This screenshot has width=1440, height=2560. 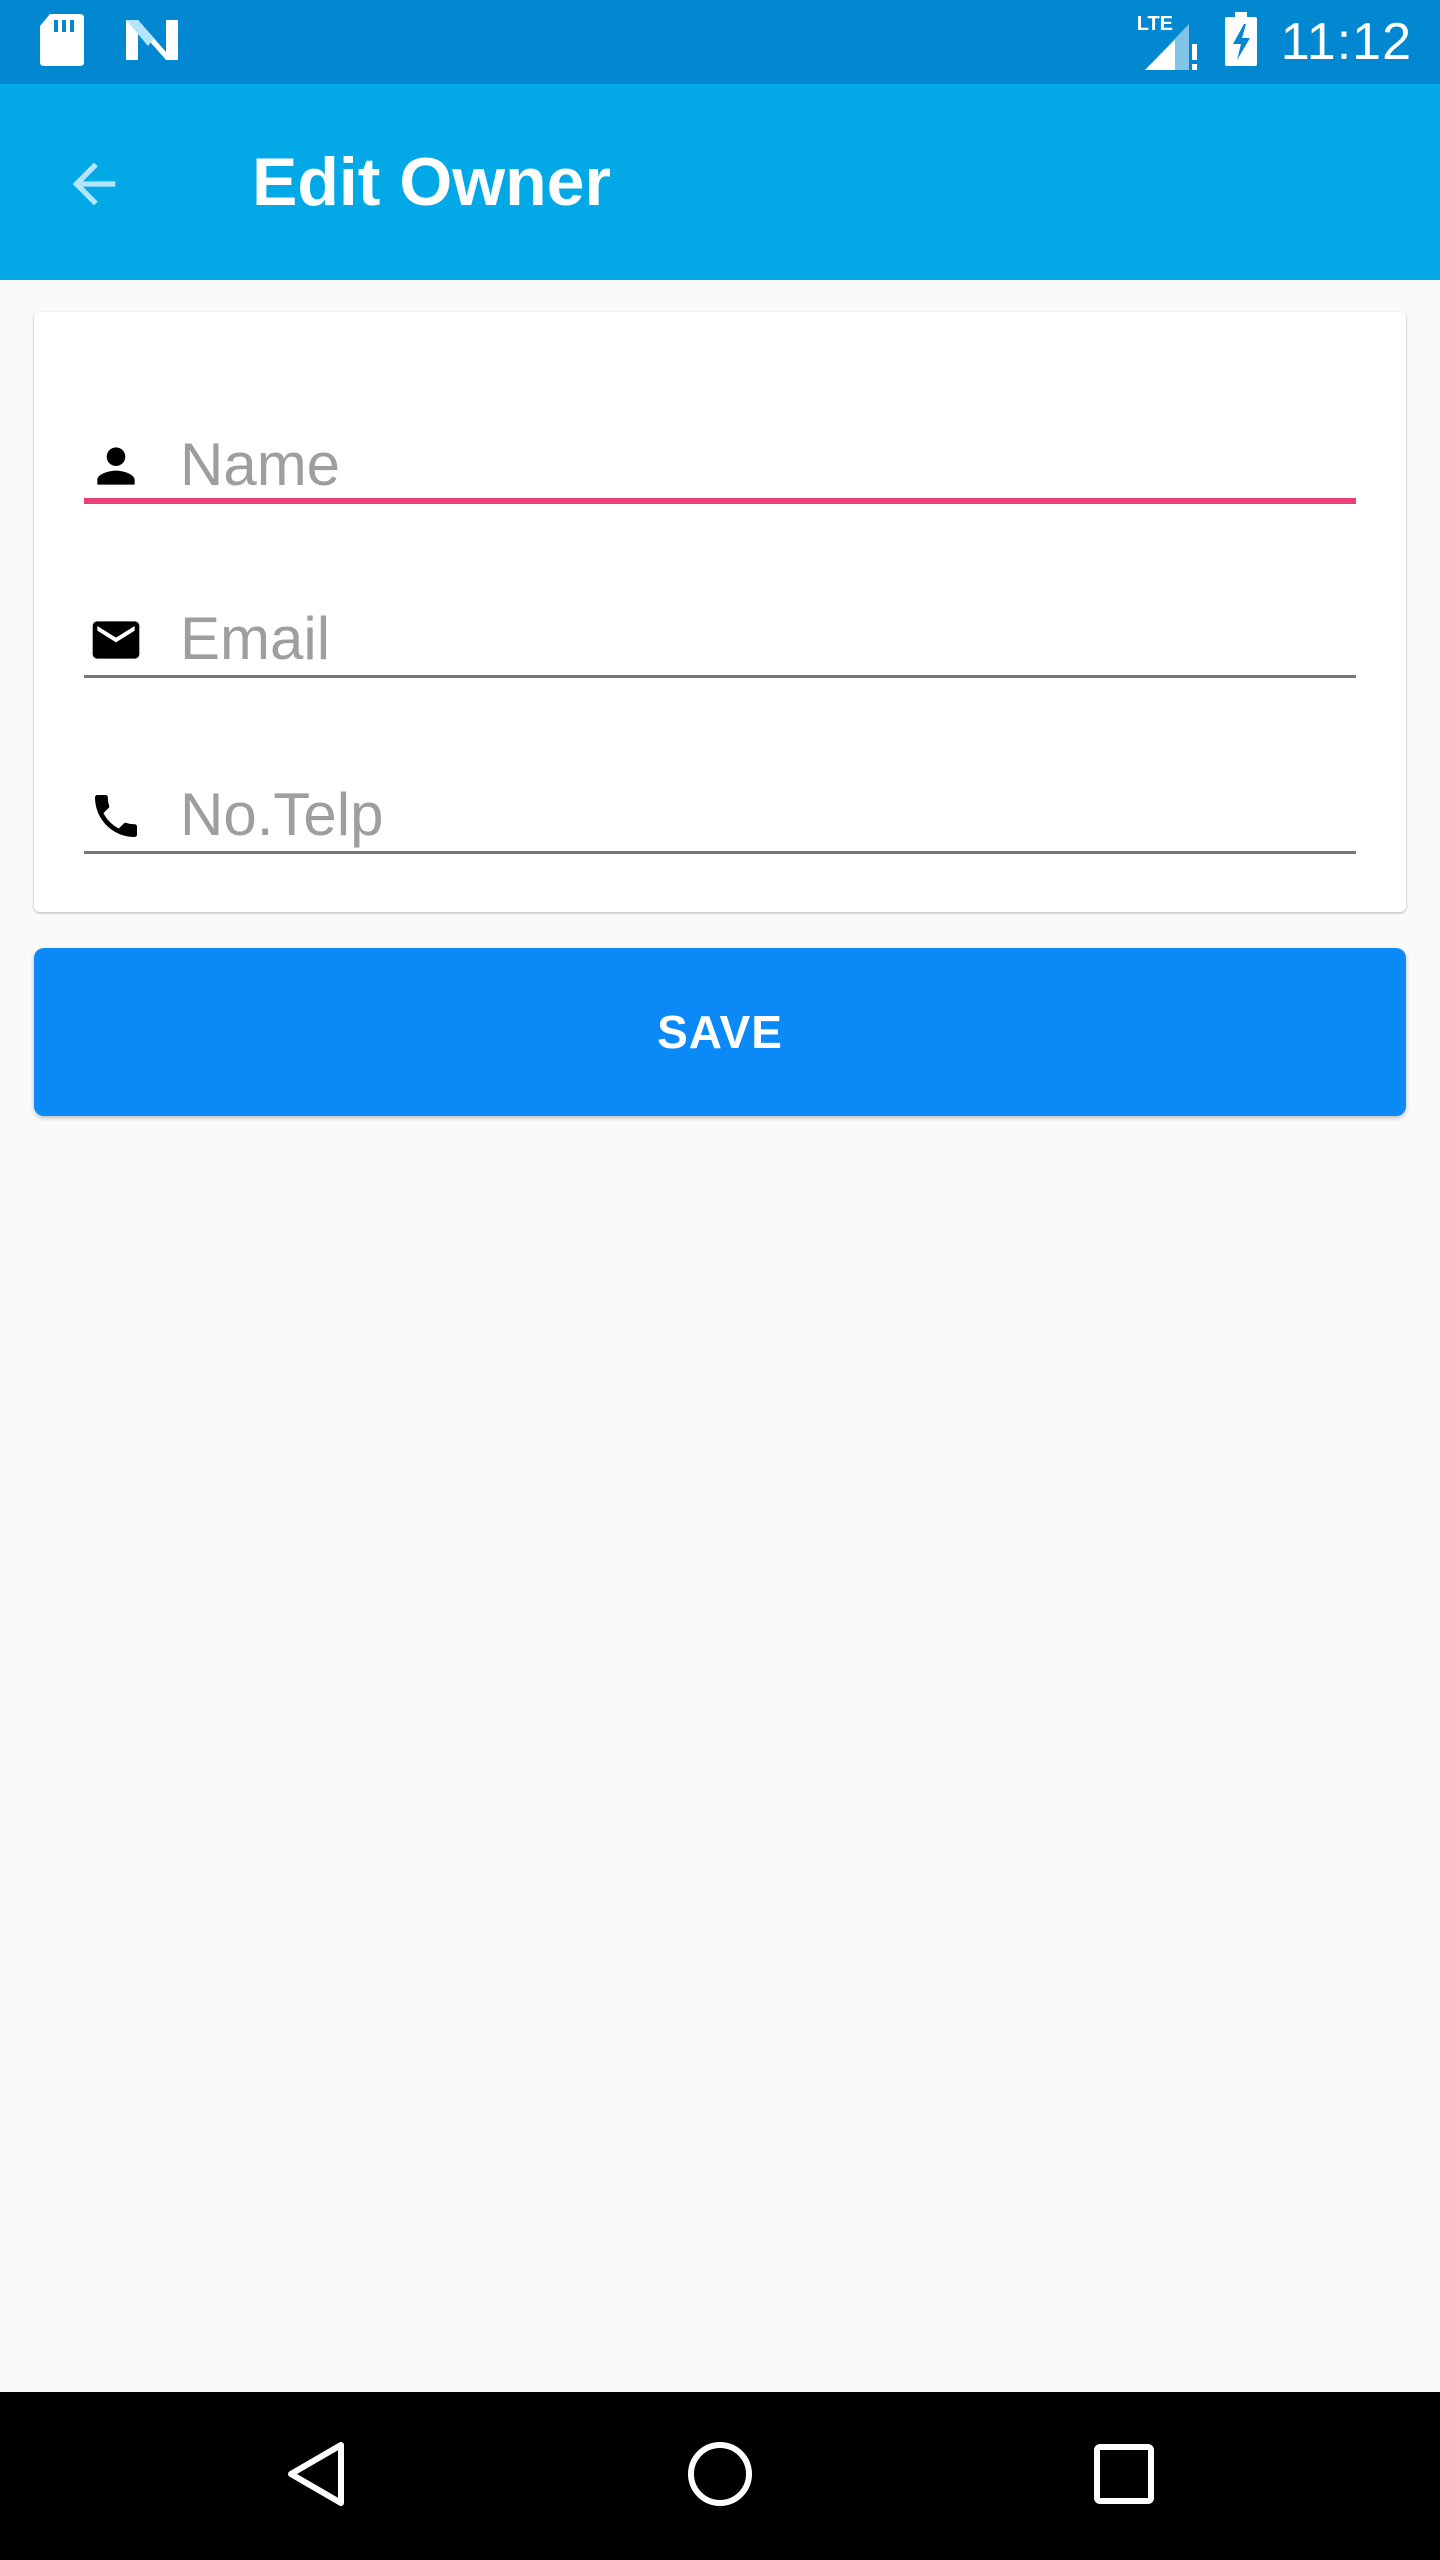 What do you see at coordinates (116, 640) in the screenshot?
I see `email-icon` at bounding box center [116, 640].